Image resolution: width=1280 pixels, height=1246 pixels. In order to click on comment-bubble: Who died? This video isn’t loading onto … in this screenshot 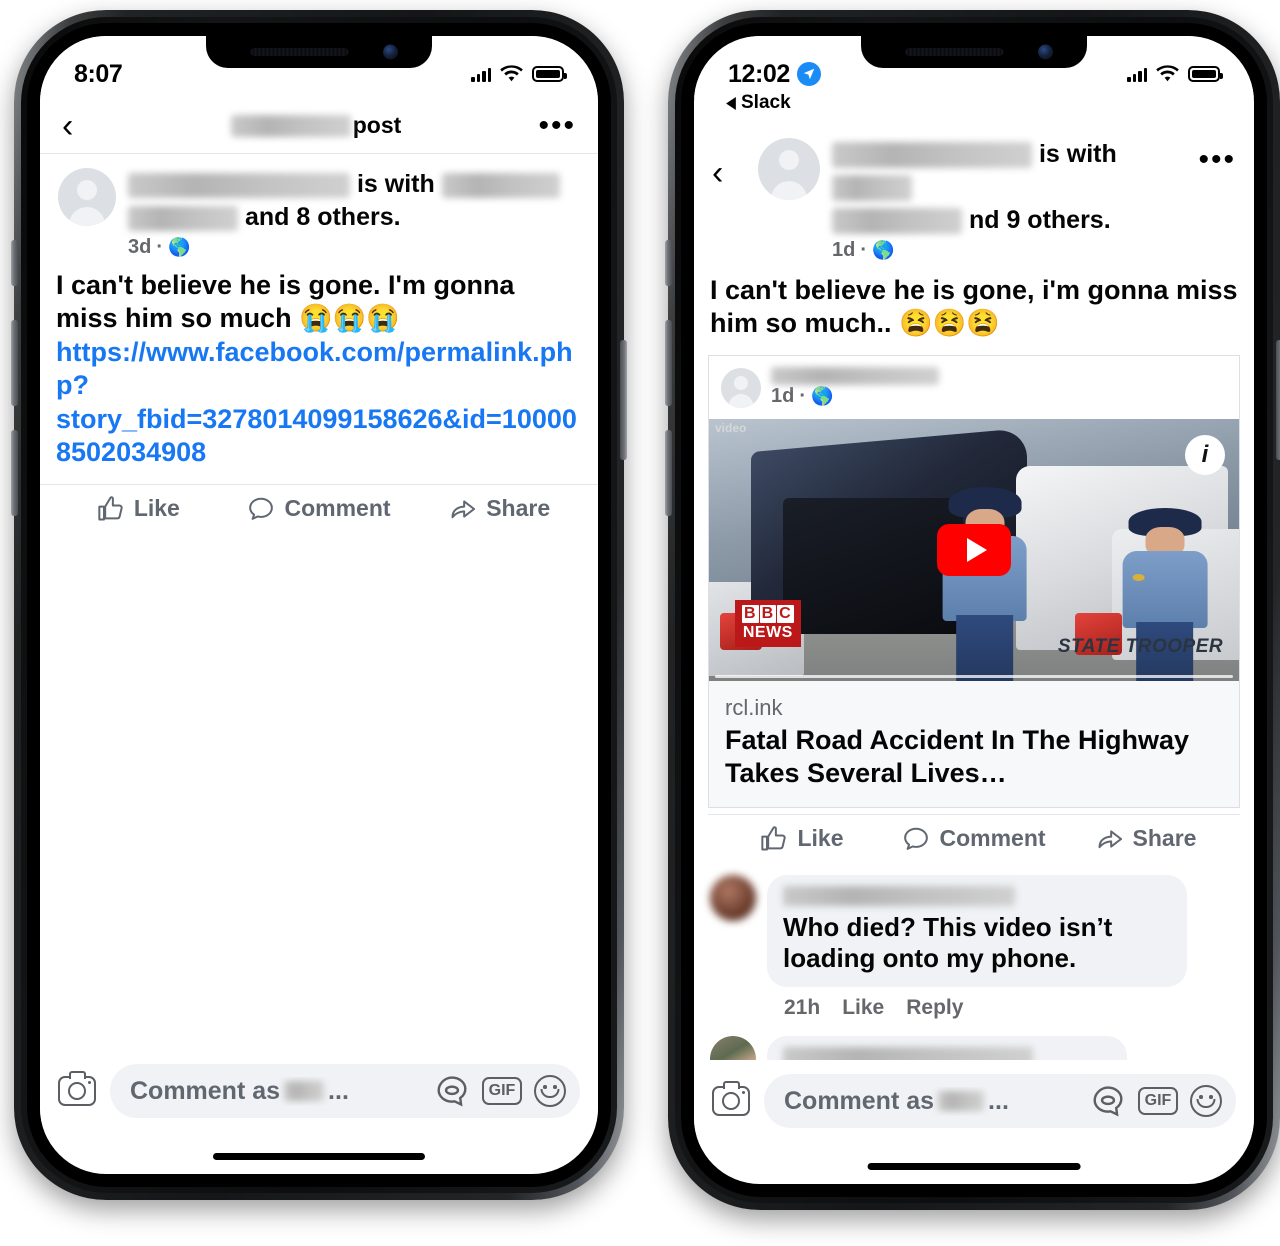, I will do `click(977, 931)`.